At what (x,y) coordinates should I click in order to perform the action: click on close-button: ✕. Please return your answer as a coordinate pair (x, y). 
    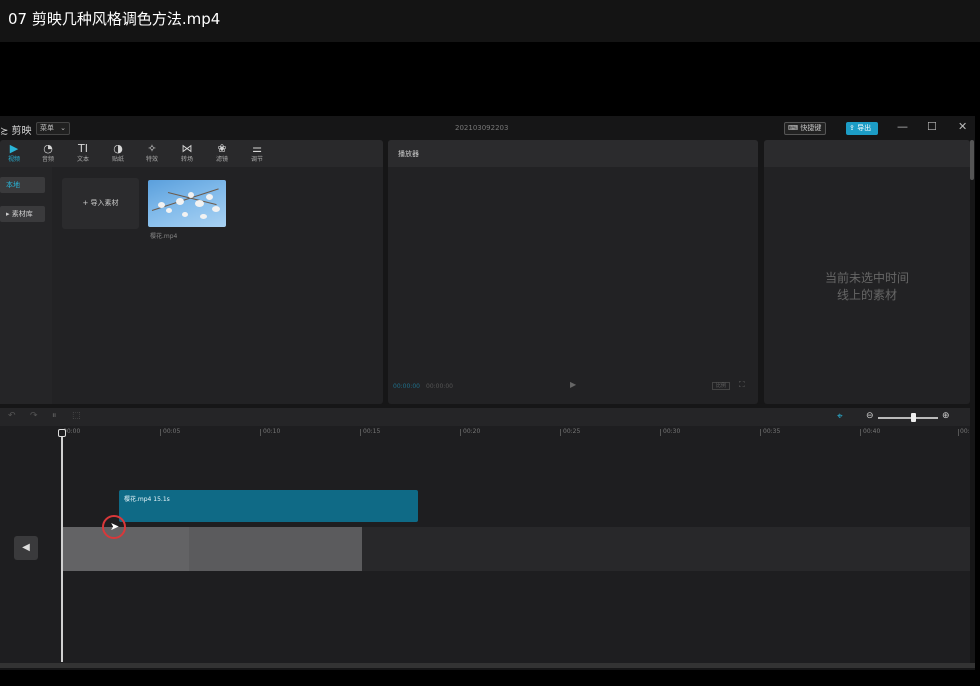
    Looking at the image, I should click on (962, 126).